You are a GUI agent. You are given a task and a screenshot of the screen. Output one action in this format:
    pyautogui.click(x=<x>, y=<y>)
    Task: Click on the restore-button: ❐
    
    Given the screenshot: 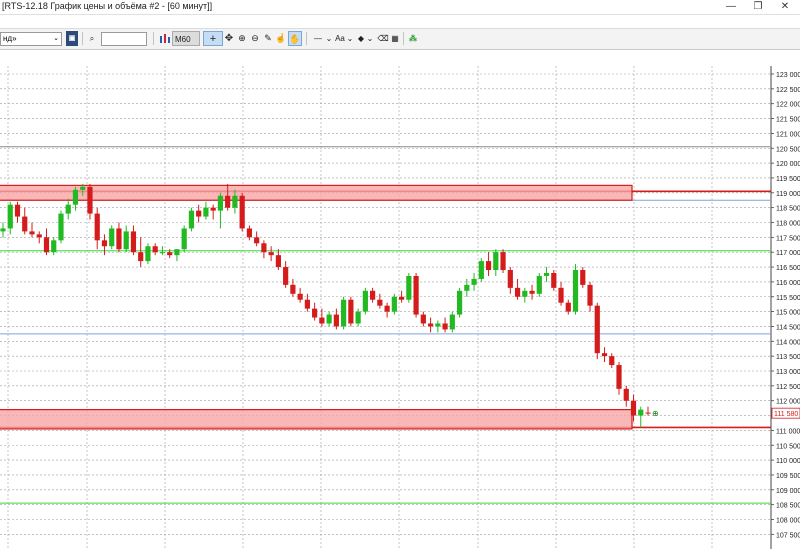 What is the action you would take?
    pyautogui.click(x=758, y=7)
    